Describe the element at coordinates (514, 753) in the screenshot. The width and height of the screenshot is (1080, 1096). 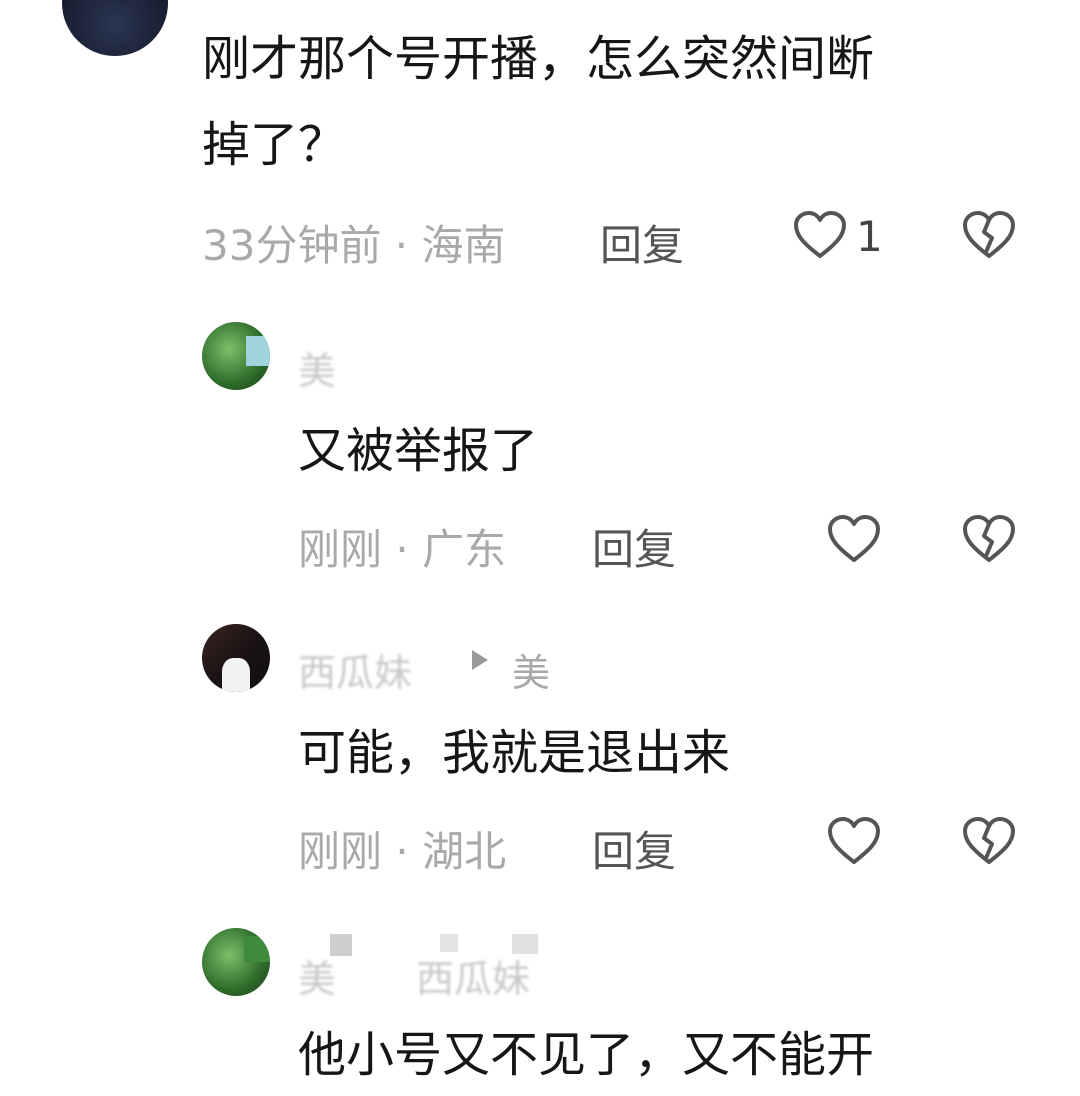
I see `comment-text: 可能，我就是退出来` at that location.